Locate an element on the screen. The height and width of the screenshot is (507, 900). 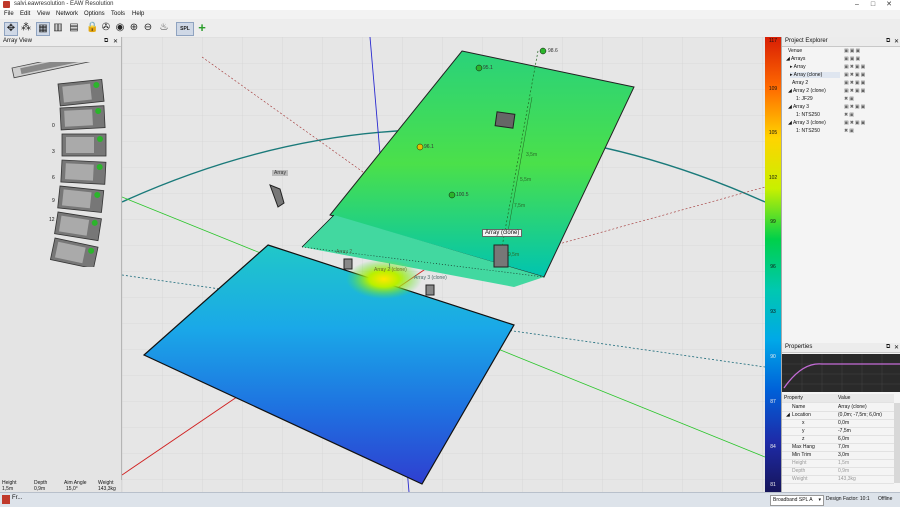
tree-item-arrays: ◢ Arrays is located at coordinates (795, 59).